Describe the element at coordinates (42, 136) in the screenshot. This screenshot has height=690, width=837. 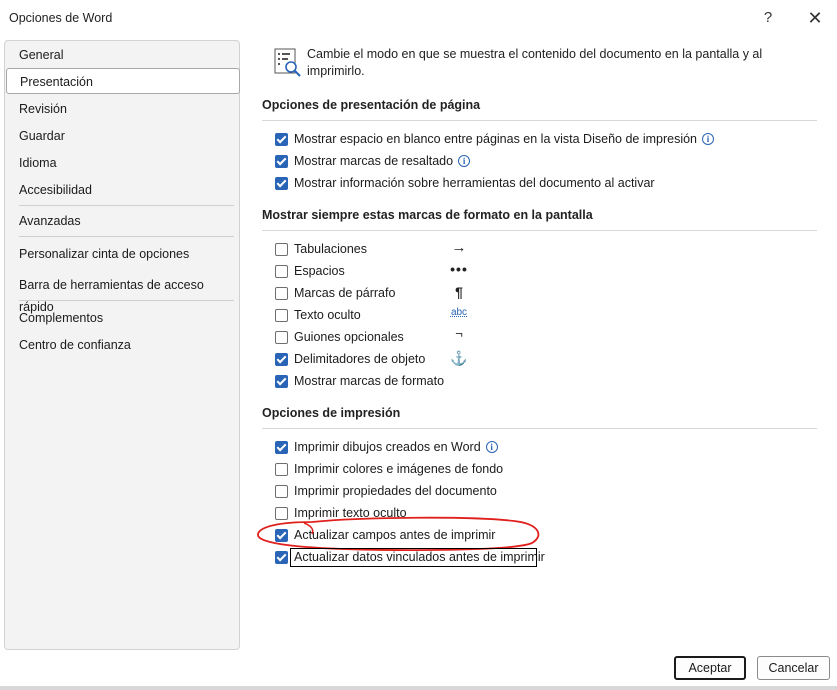
I see `sidebar-item-guardar: Guardar` at that location.